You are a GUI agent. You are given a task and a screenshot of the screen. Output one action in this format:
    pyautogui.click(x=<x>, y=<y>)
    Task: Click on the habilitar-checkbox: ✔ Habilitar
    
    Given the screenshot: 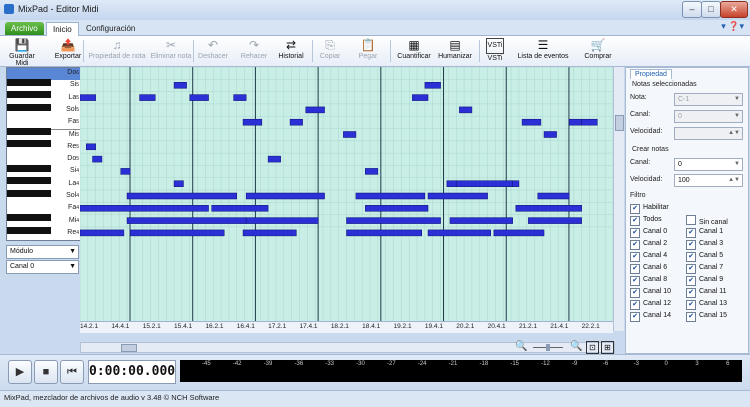 What is the action you would take?
    pyautogui.click(x=649, y=208)
    